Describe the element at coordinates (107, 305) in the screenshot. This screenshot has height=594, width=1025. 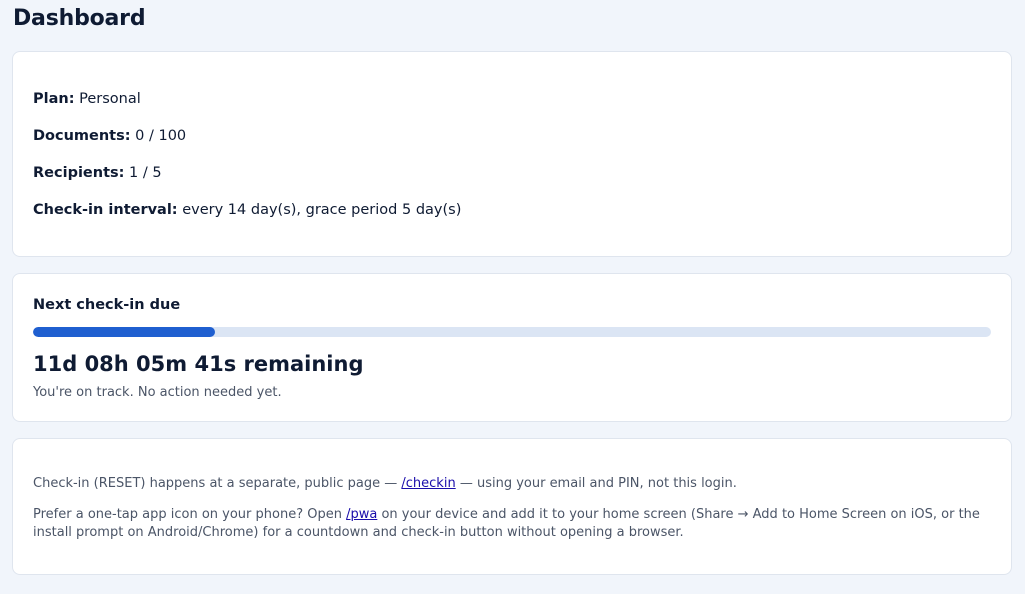
I see `next-checkin-heading: Next check-in due` at that location.